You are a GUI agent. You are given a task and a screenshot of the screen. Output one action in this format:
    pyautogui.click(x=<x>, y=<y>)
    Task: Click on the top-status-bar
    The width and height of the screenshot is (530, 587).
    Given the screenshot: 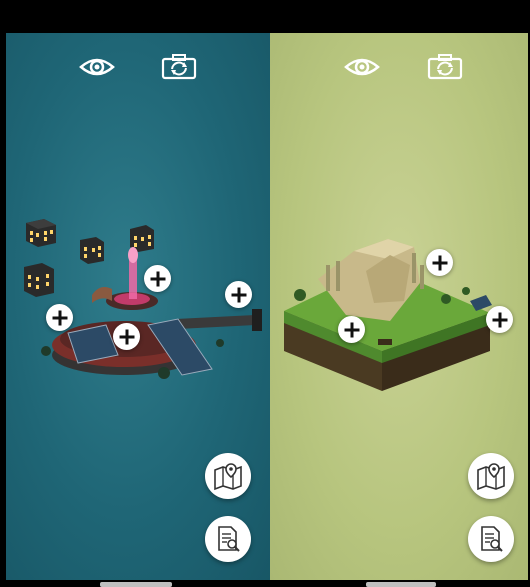 What is the action you would take?
    pyautogui.click(x=265, y=16)
    